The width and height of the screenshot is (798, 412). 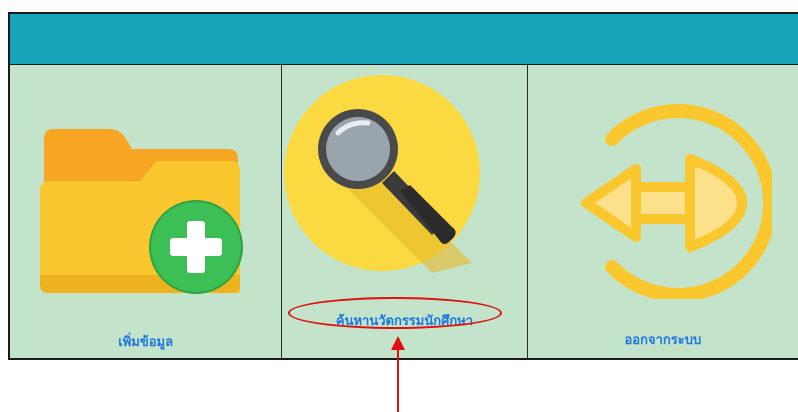 What do you see at coordinates (404, 321) in the screenshot?
I see `menu-label-search-innovation: ค้นหานวัตกรรมนักศึกษา` at bounding box center [404, 321].